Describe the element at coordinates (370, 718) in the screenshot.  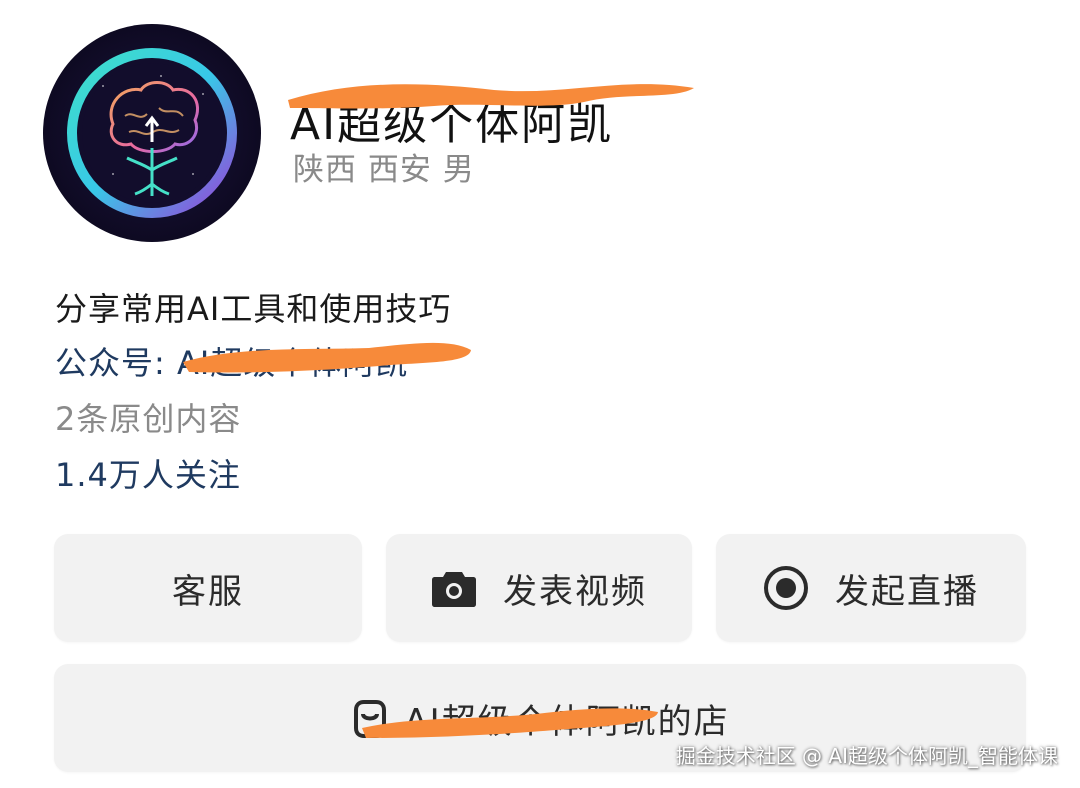
I see `shop-icon` at that location.